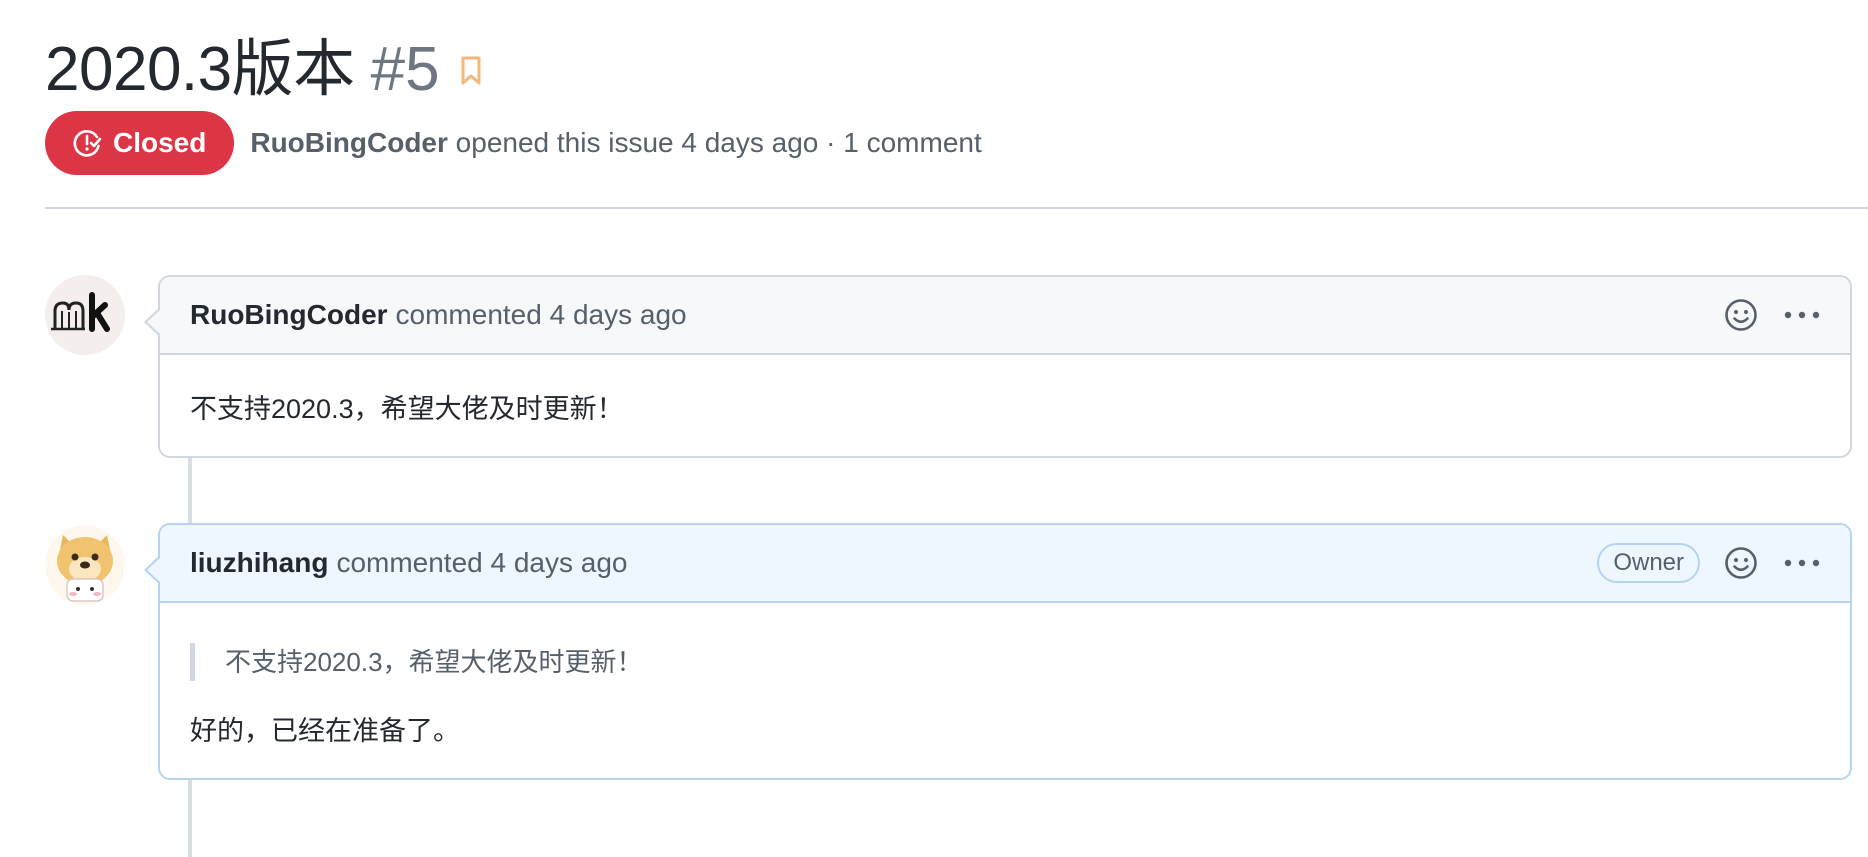 This screenshot has width=1868, height=857. I want to click on comment-author-link: liuzhihang, so click(259, 563).